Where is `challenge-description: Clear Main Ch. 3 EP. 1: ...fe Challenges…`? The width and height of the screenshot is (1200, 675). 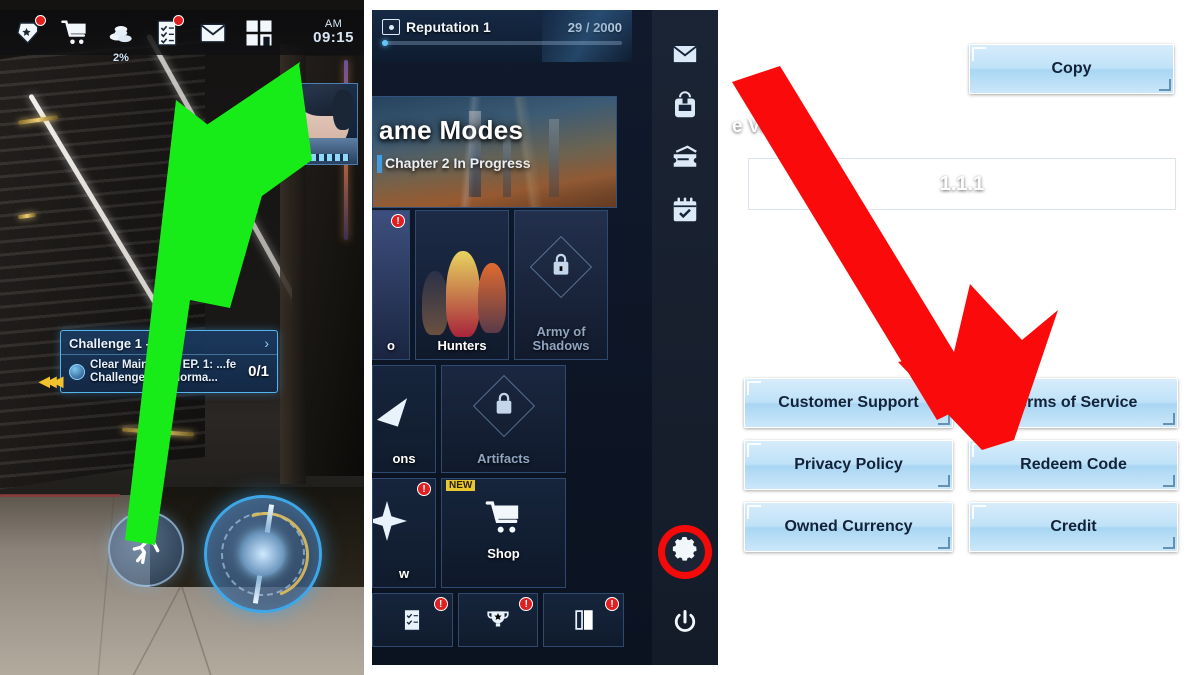 challenge-description: Clear Main Ch. 3 EP. 1: ...fe Challenges… is located at coordinates (163, 371).